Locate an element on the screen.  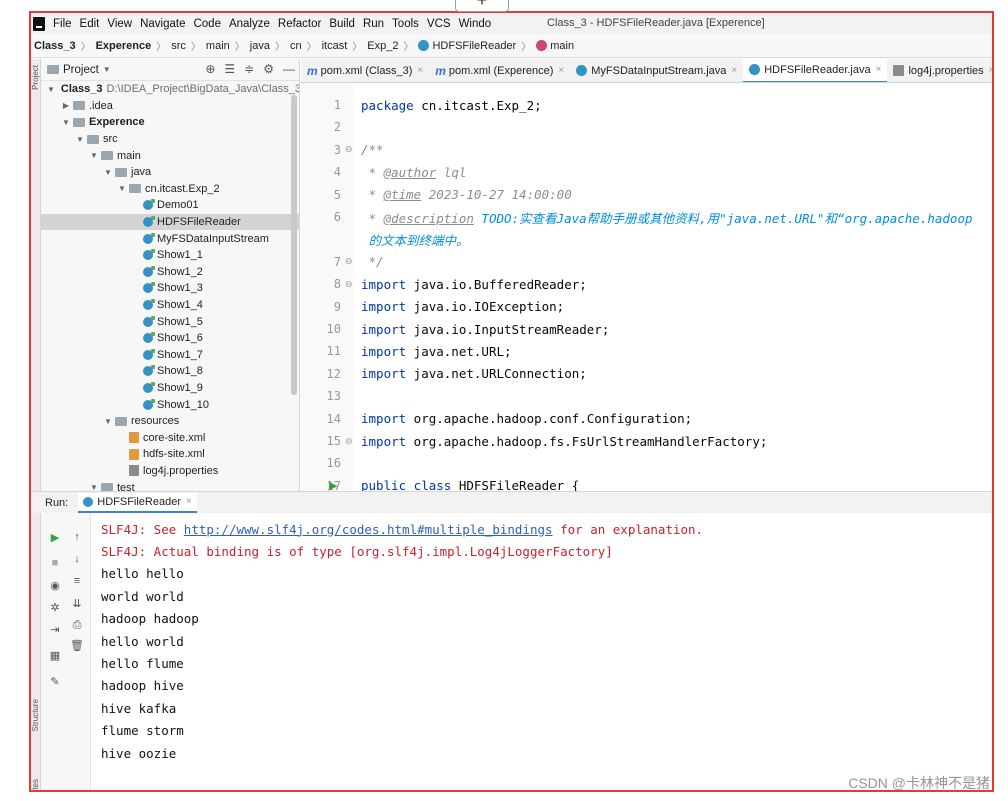
tree-item: Show1_6 is located at coordinates (170, 338).